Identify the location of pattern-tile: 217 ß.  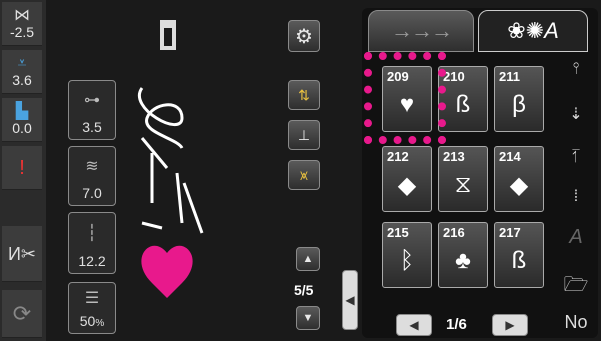
(519, 255).